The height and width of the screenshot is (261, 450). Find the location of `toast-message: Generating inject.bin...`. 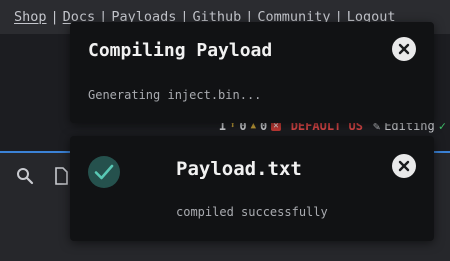

toast-message: Generating inject.bin... is located at coordinates (175, 95).